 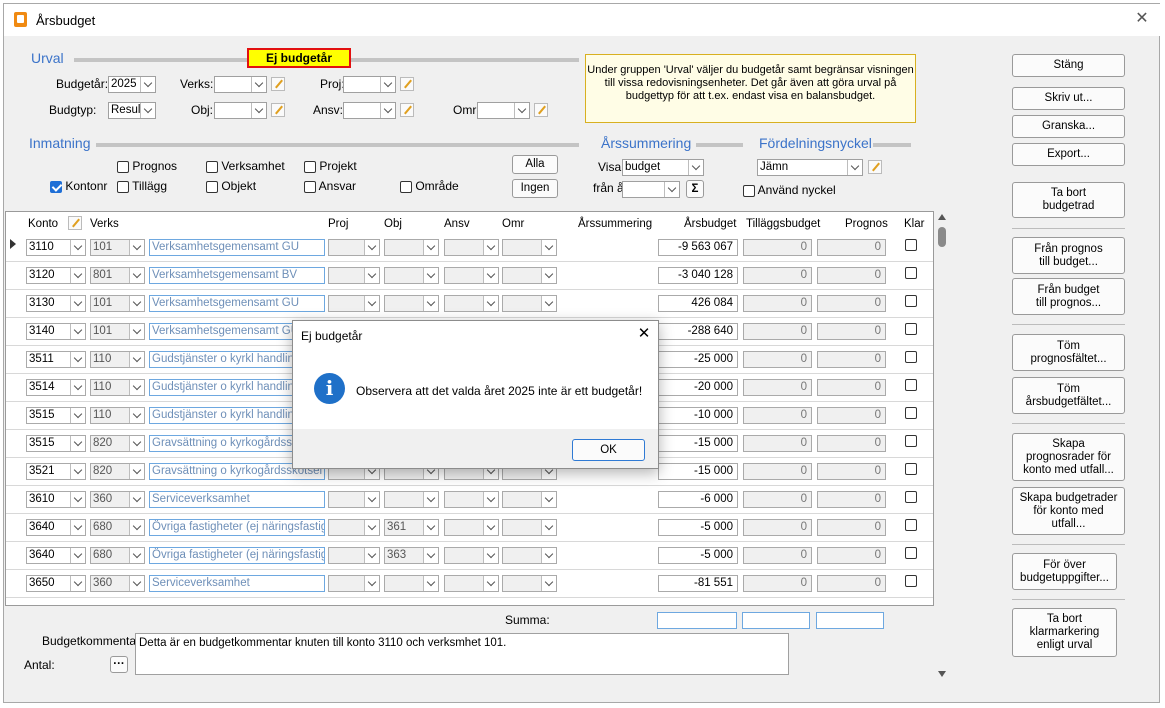 I want to click on arsbudget-cell: -3 040 128, so click(x=698, y=275).